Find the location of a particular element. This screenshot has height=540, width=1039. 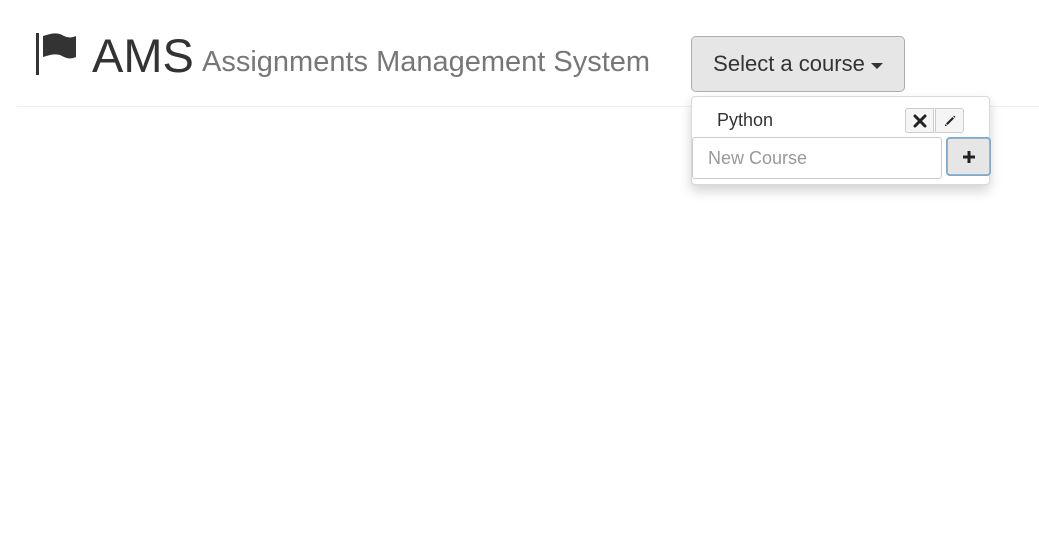

select-course-button: Select a course is located at coordinates (798, 64).